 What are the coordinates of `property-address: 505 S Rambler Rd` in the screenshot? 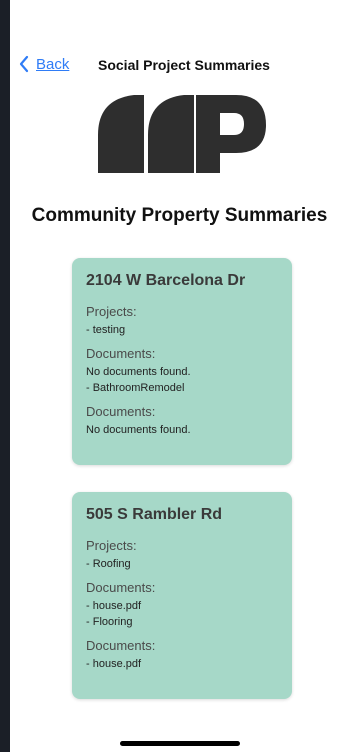 It's located at (154, 514).